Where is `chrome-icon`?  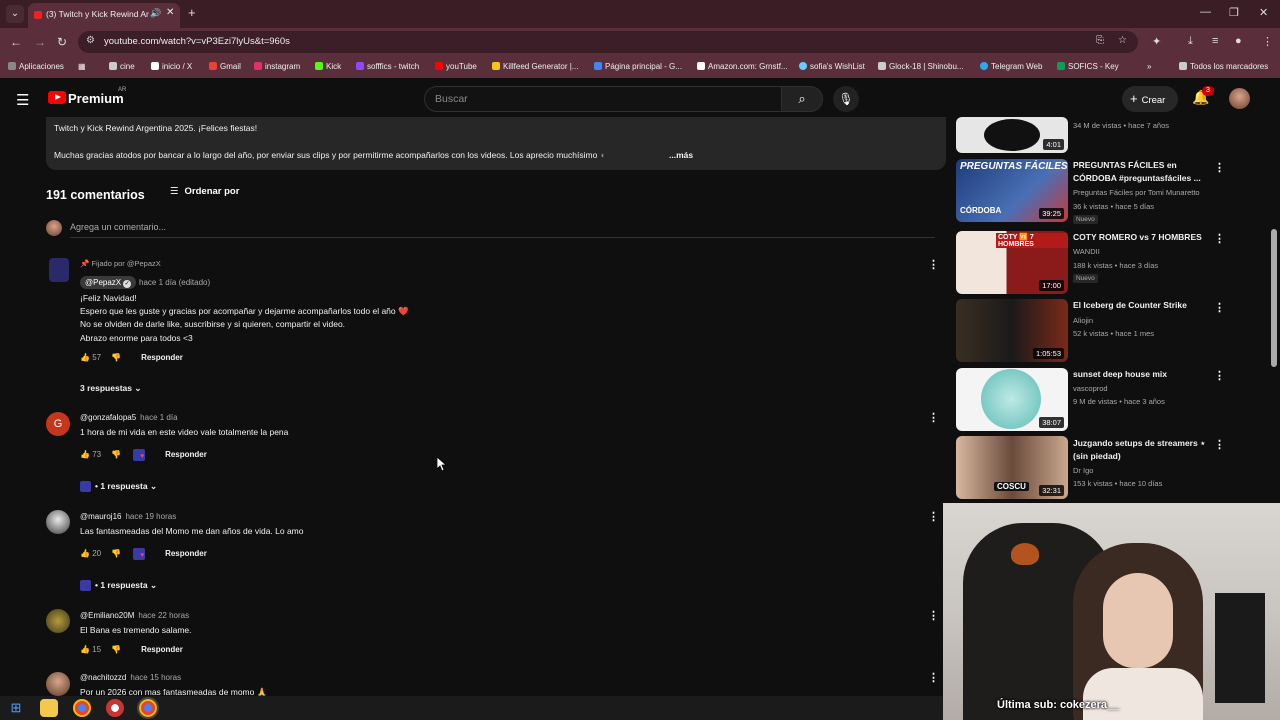 chrome-icon is located at coordinates (82, 708).